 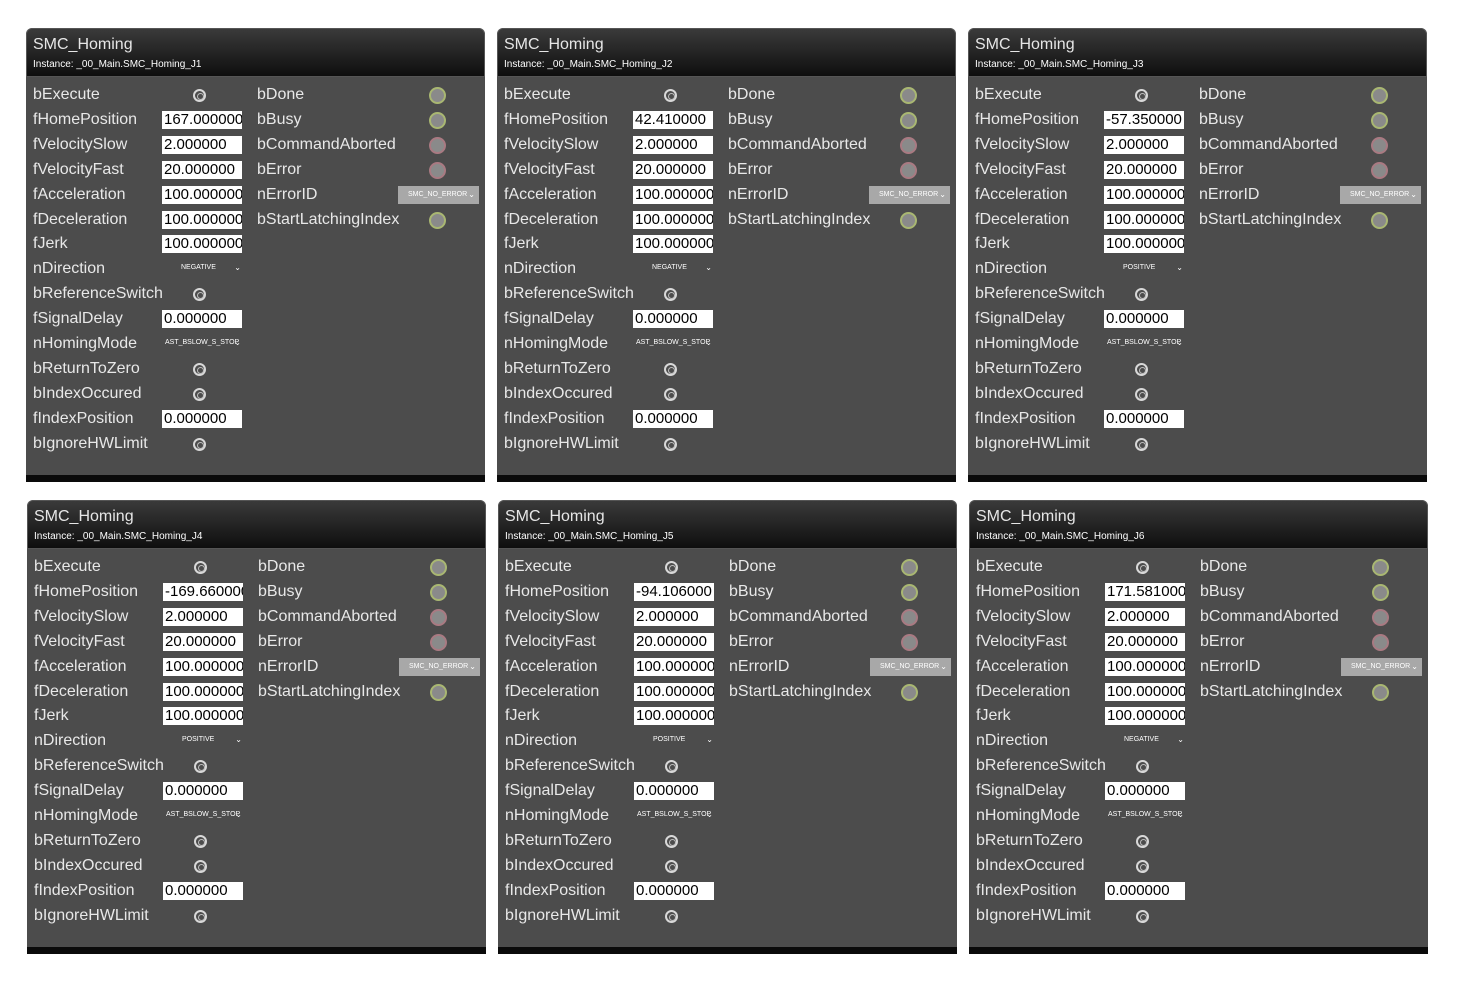 I want to click on f-home-position-input: -94.106000, so click(x=674, y=591).